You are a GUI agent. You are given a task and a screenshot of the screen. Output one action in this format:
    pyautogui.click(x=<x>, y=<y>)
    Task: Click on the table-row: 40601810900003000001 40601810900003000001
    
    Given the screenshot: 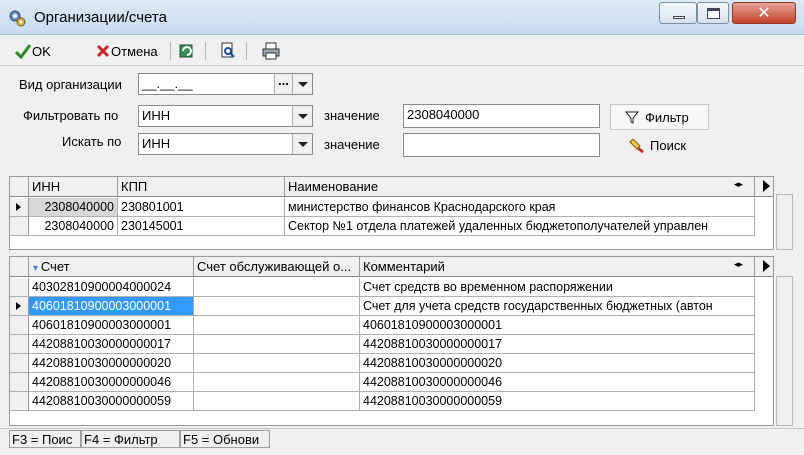 What is the action you would take?
    pyautogui.click(x=391, y=325)
    